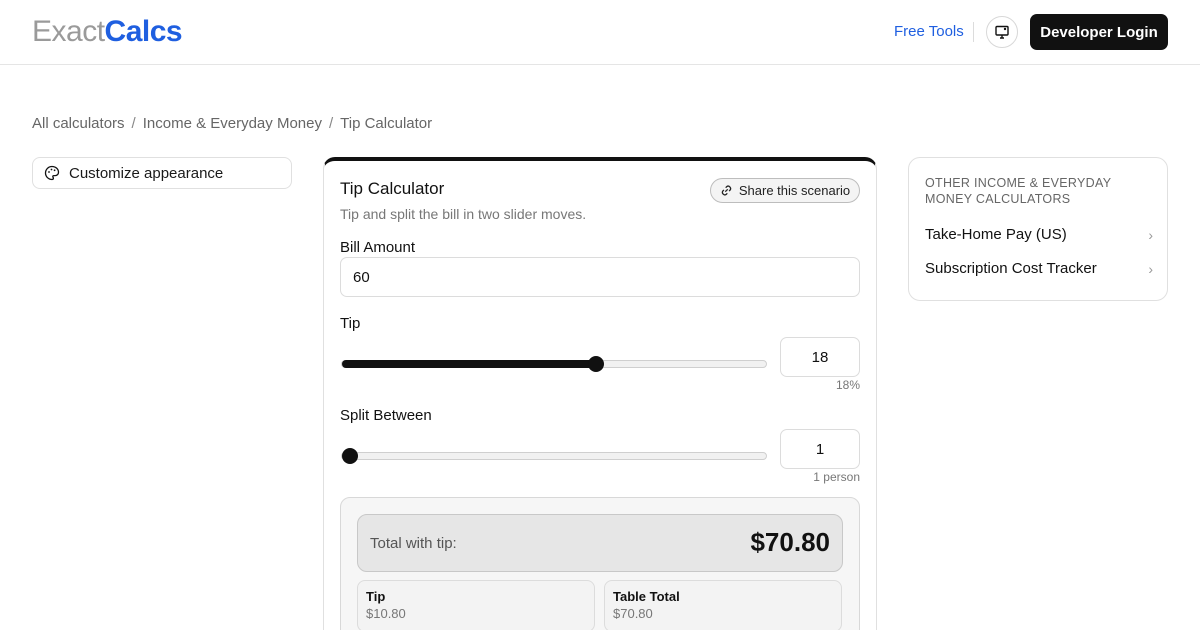  What do you see at coordinates (378, 247) in the screenshot?
I see `bill-amount-label: Bill Amount` at bounding box center [378, 247].